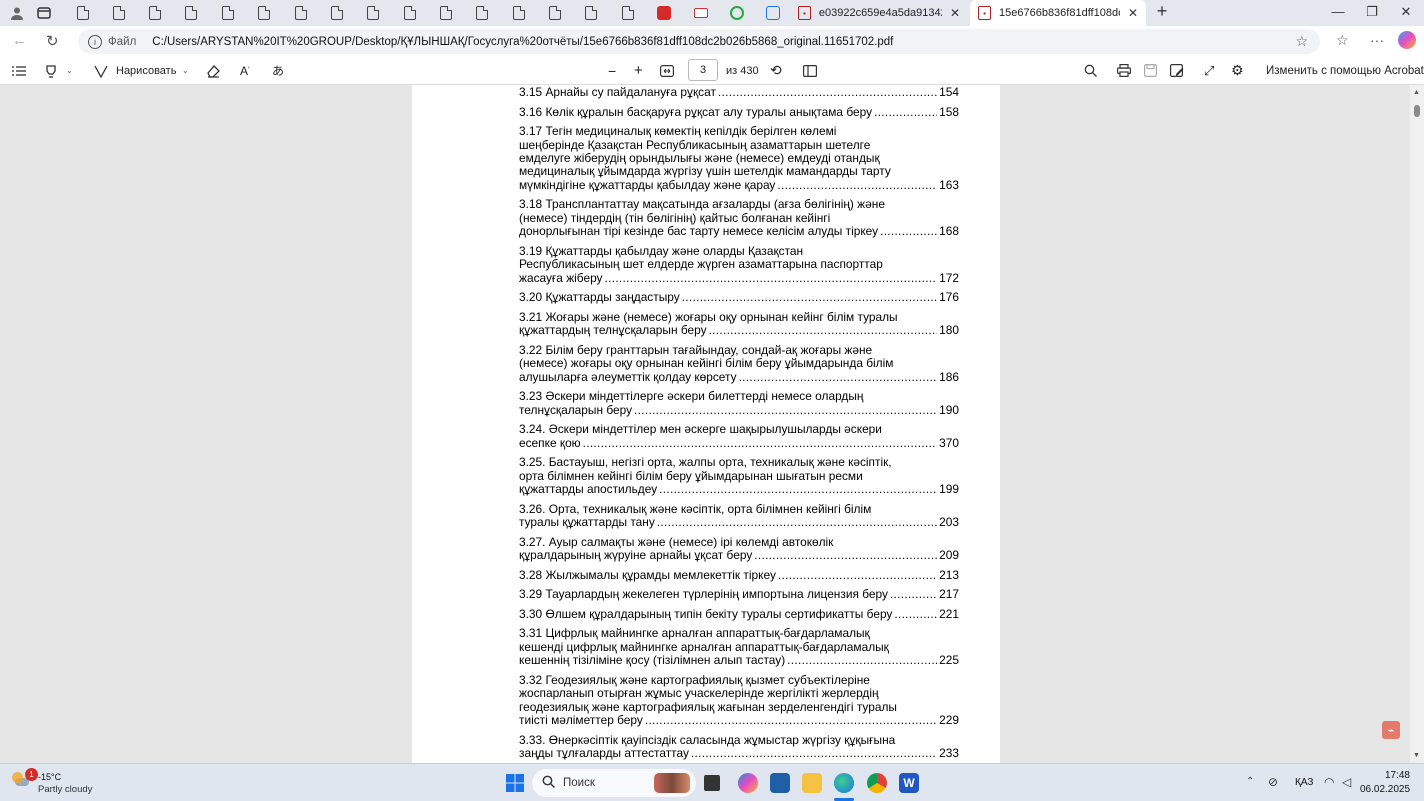  What do you see at coordinates (748, 783) in the screenshot?
I see `copilot-taskbar-icon` at bounding box center [748, 783].